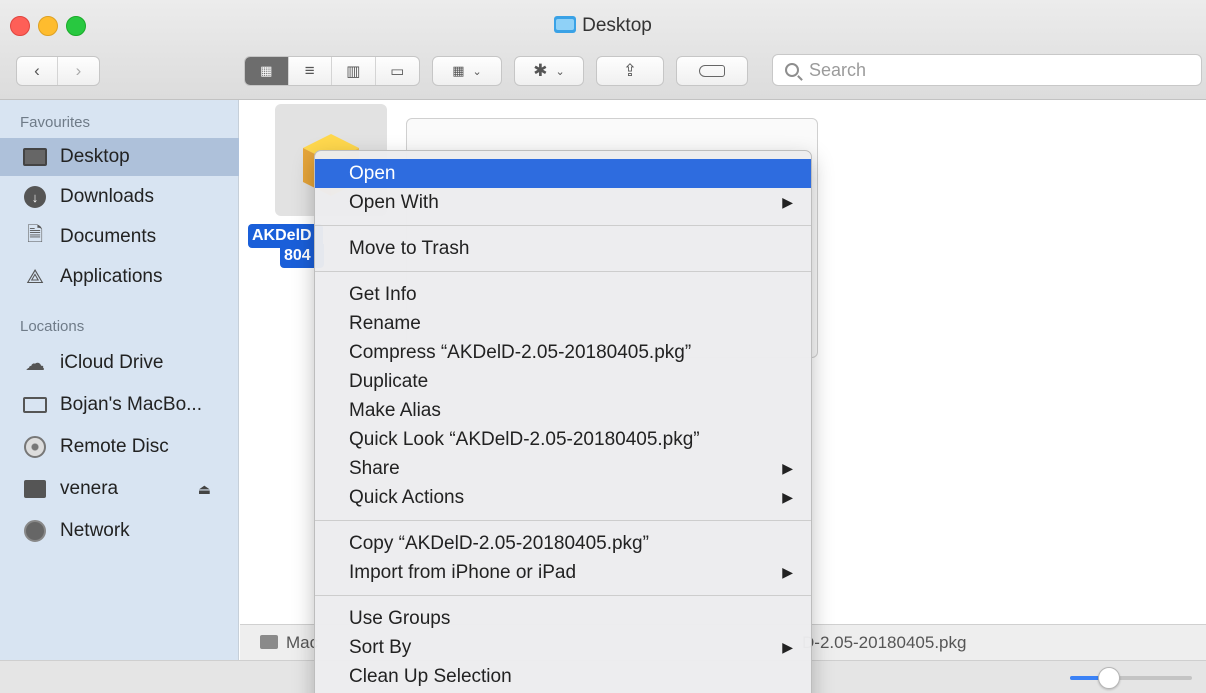 The height and width of the screenshot is (693, 1206). I want to click on menu-item: Rename, so click(563, 323).